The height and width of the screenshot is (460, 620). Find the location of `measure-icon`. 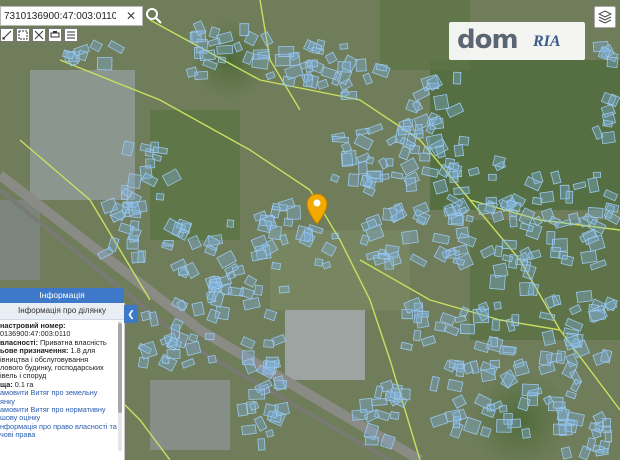

measure-icon is located at coordinates (7, 35).